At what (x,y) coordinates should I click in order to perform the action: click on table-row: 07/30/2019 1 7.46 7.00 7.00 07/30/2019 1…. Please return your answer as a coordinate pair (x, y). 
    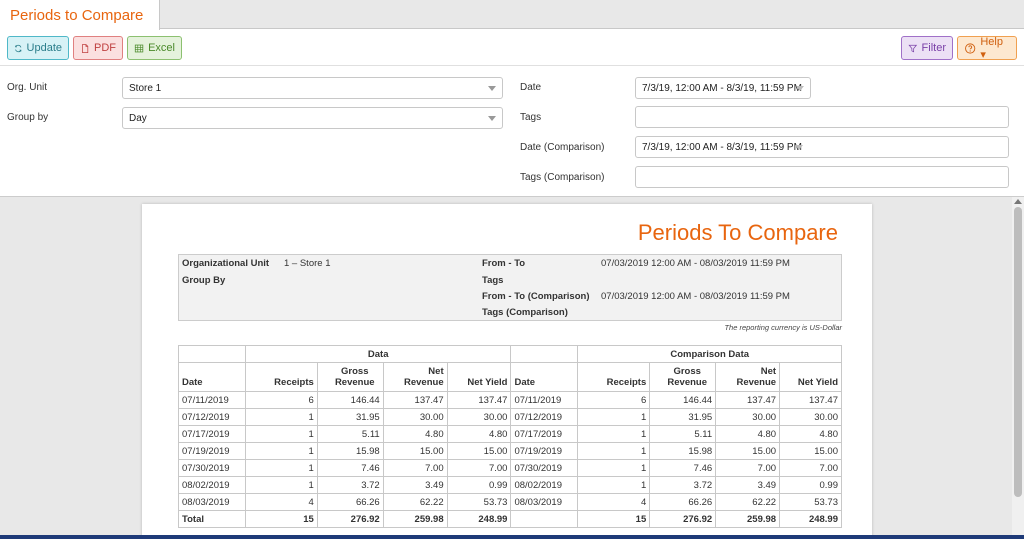
    Looking at the image, I should click on (510, 468).